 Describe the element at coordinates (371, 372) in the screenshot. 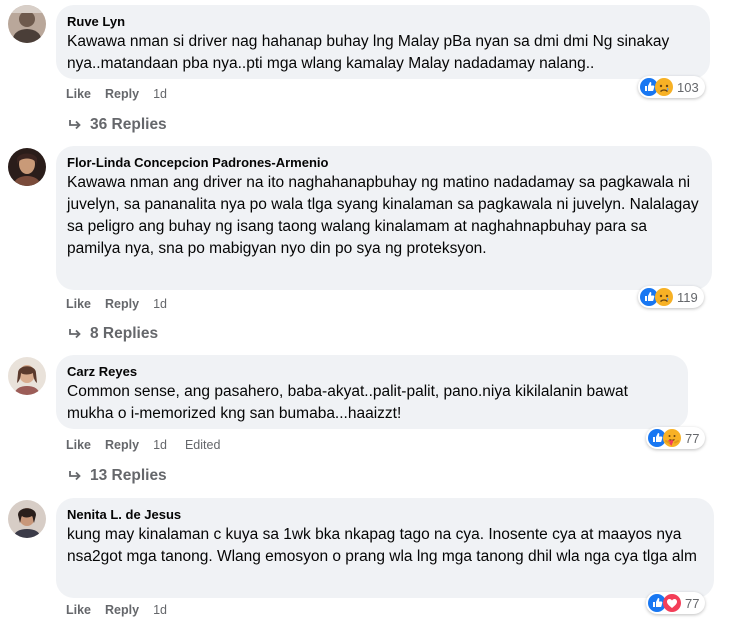

I see `comment-author: Carz Reyes` at that location.